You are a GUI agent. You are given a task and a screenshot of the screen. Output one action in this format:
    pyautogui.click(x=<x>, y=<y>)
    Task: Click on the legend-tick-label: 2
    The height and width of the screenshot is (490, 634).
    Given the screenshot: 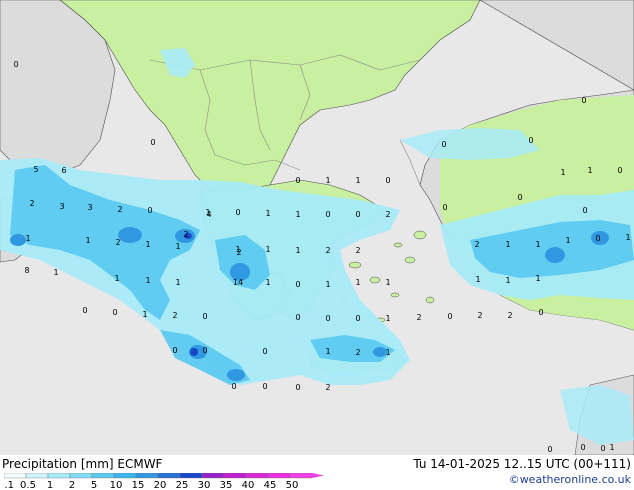 What is the action you would take?
    pyautogui.click(x=72, y=484)
    